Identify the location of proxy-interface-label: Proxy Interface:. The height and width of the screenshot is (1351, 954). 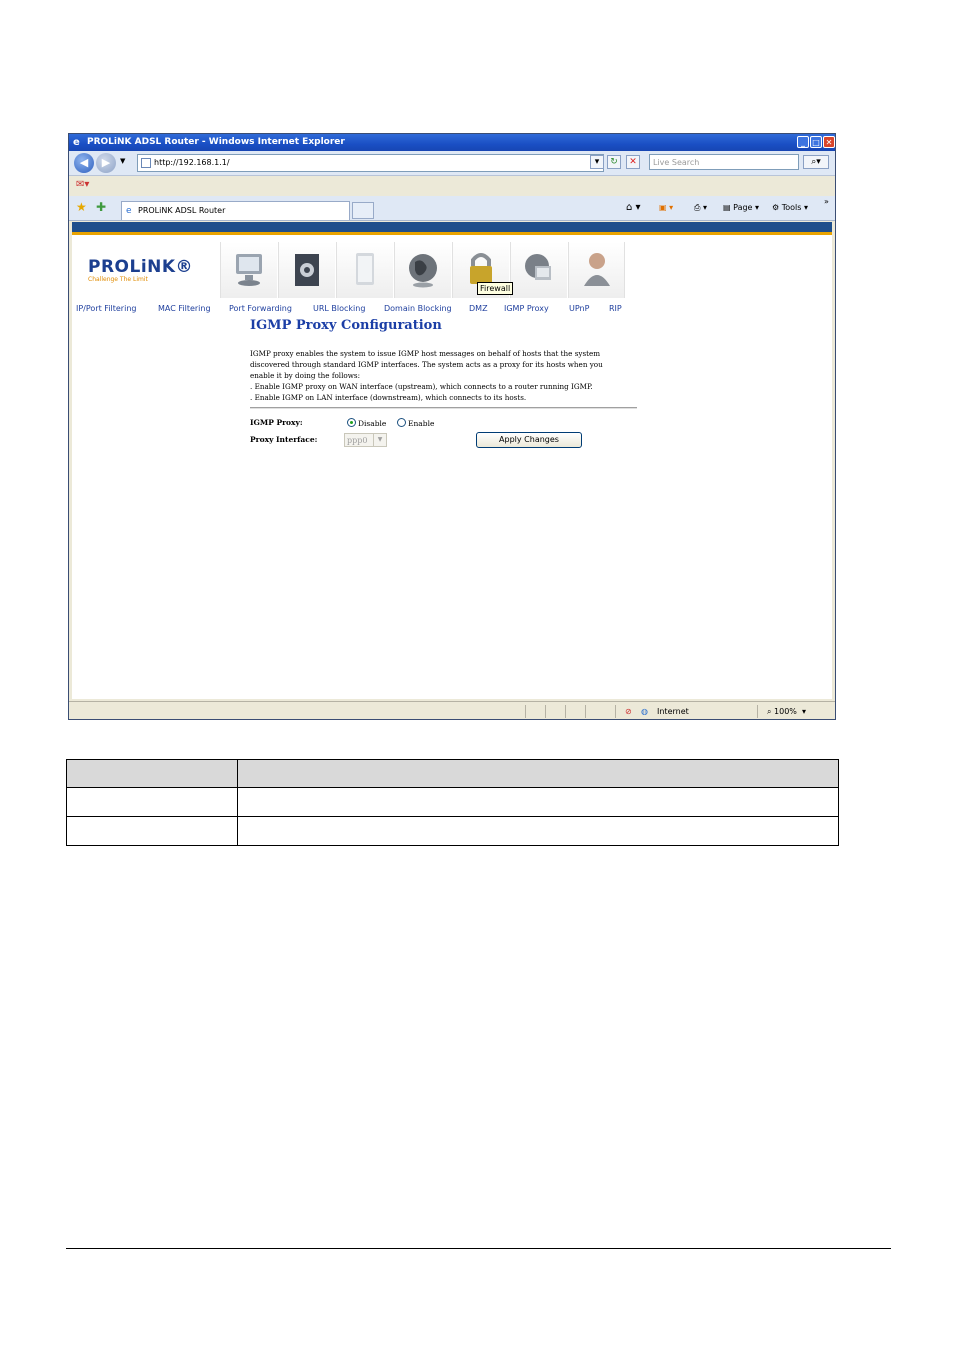
(284, 439).